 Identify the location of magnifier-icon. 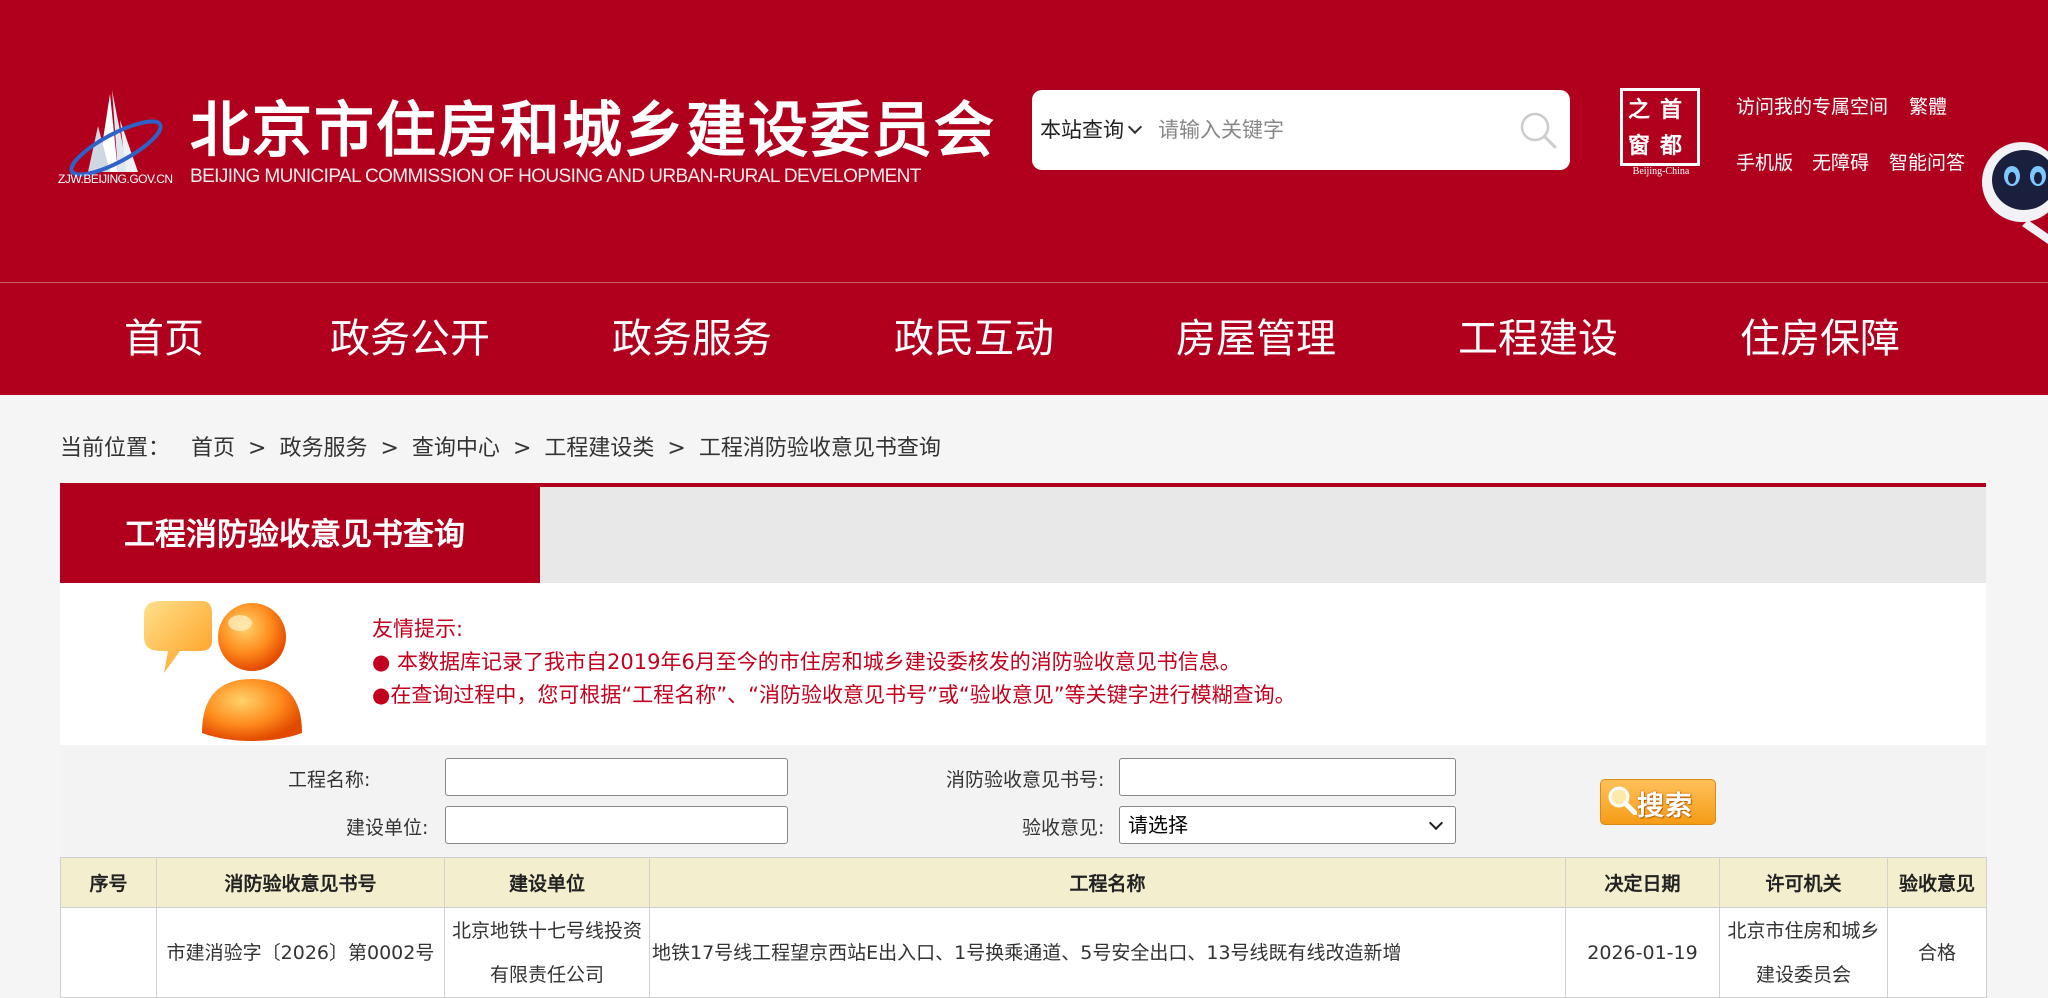
(1622, 800).